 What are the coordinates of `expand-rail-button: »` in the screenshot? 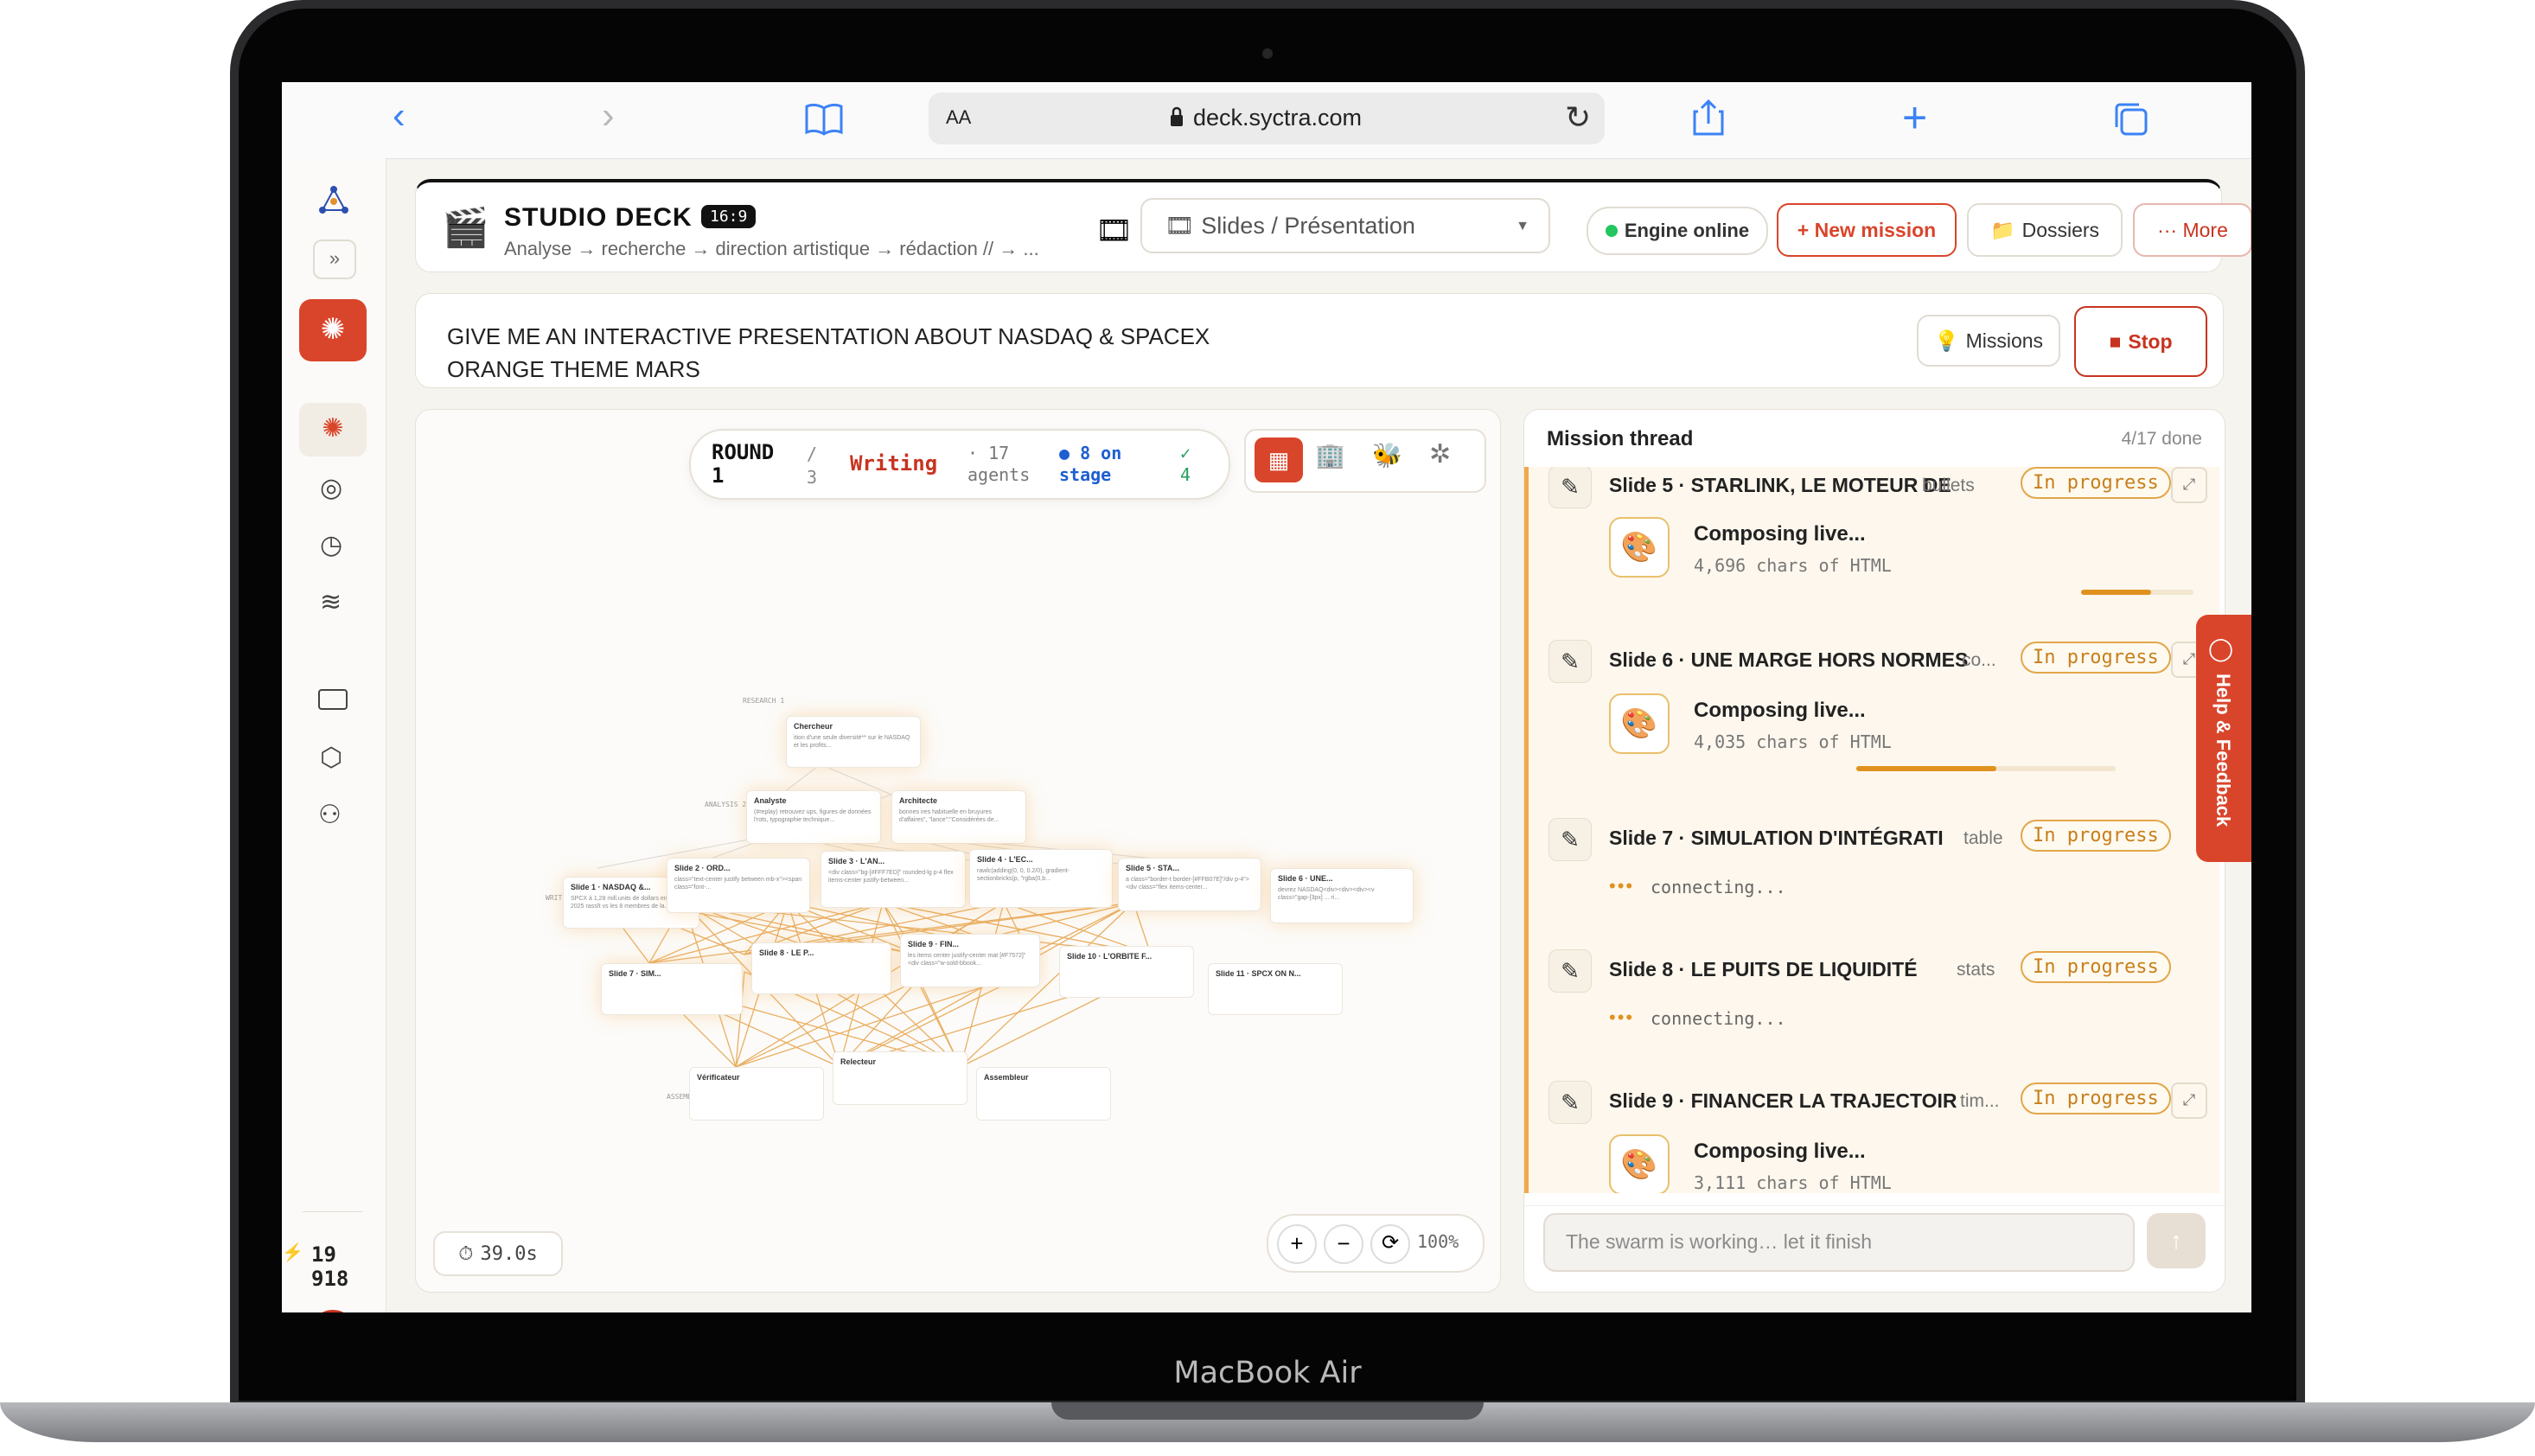 It's located at (334, 259).